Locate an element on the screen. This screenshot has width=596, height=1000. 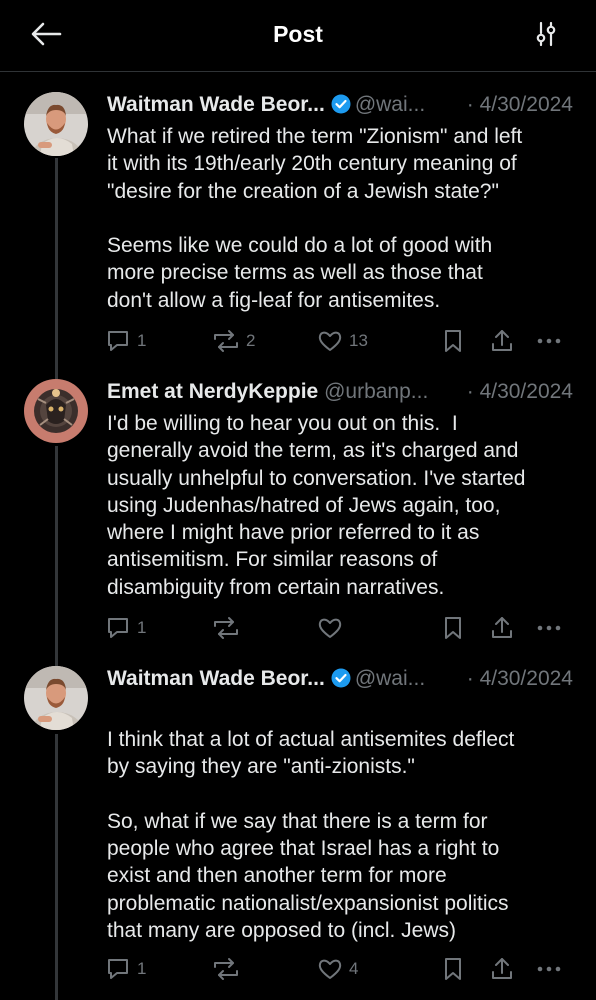
like-count: 4 is located at coordinates (354, 968).